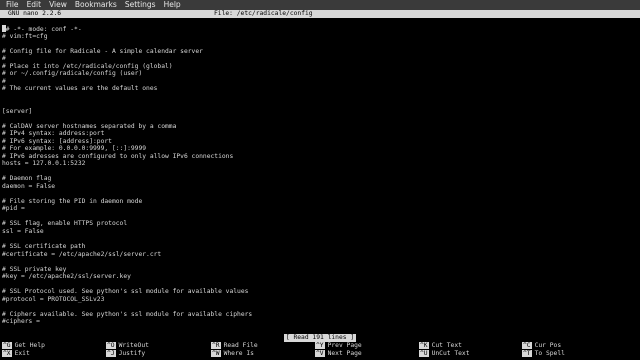  I want to click on shortcut-to-spell: ^T To Spell, so click(543, 354).